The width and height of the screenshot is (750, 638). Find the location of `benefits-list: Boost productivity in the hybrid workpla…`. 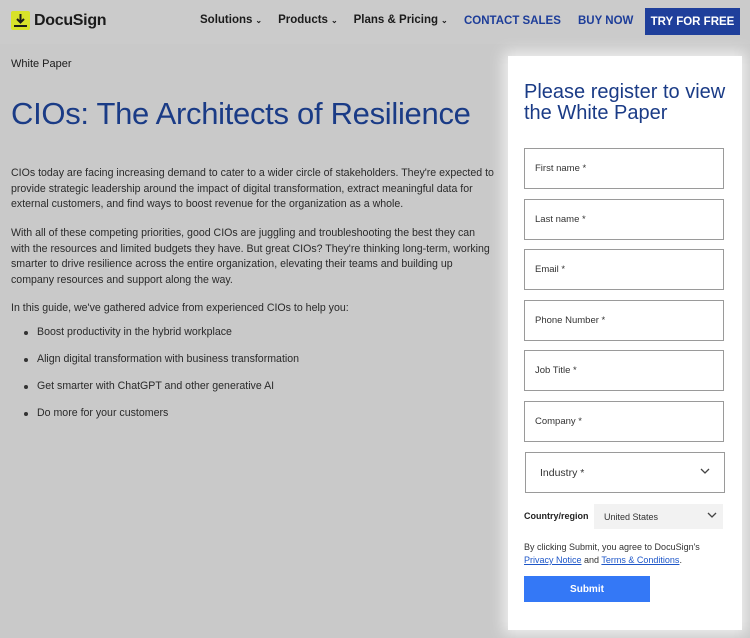

benefits-list: Boost productivity in the hybrid workpla… is located at coordinates (161, 380).